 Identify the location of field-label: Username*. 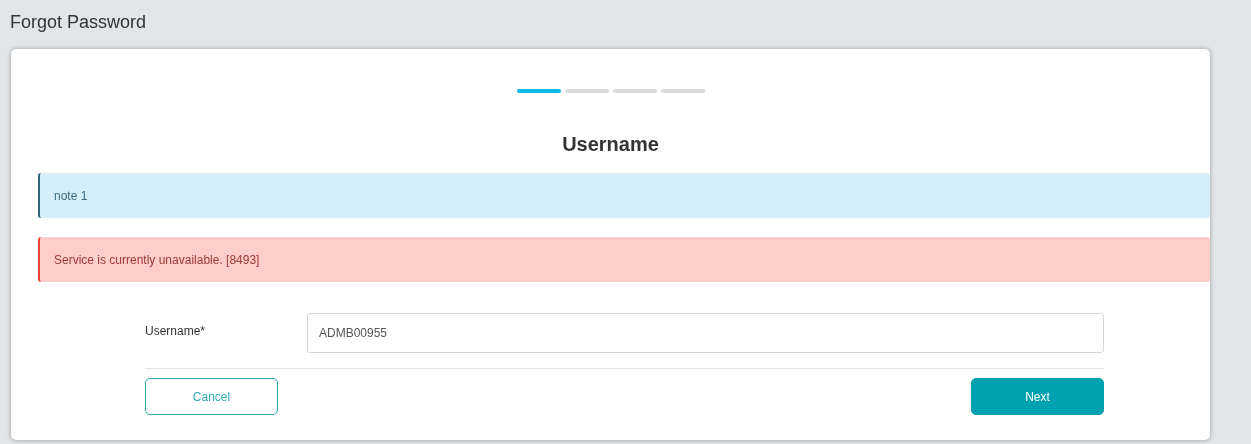
(176, 331).